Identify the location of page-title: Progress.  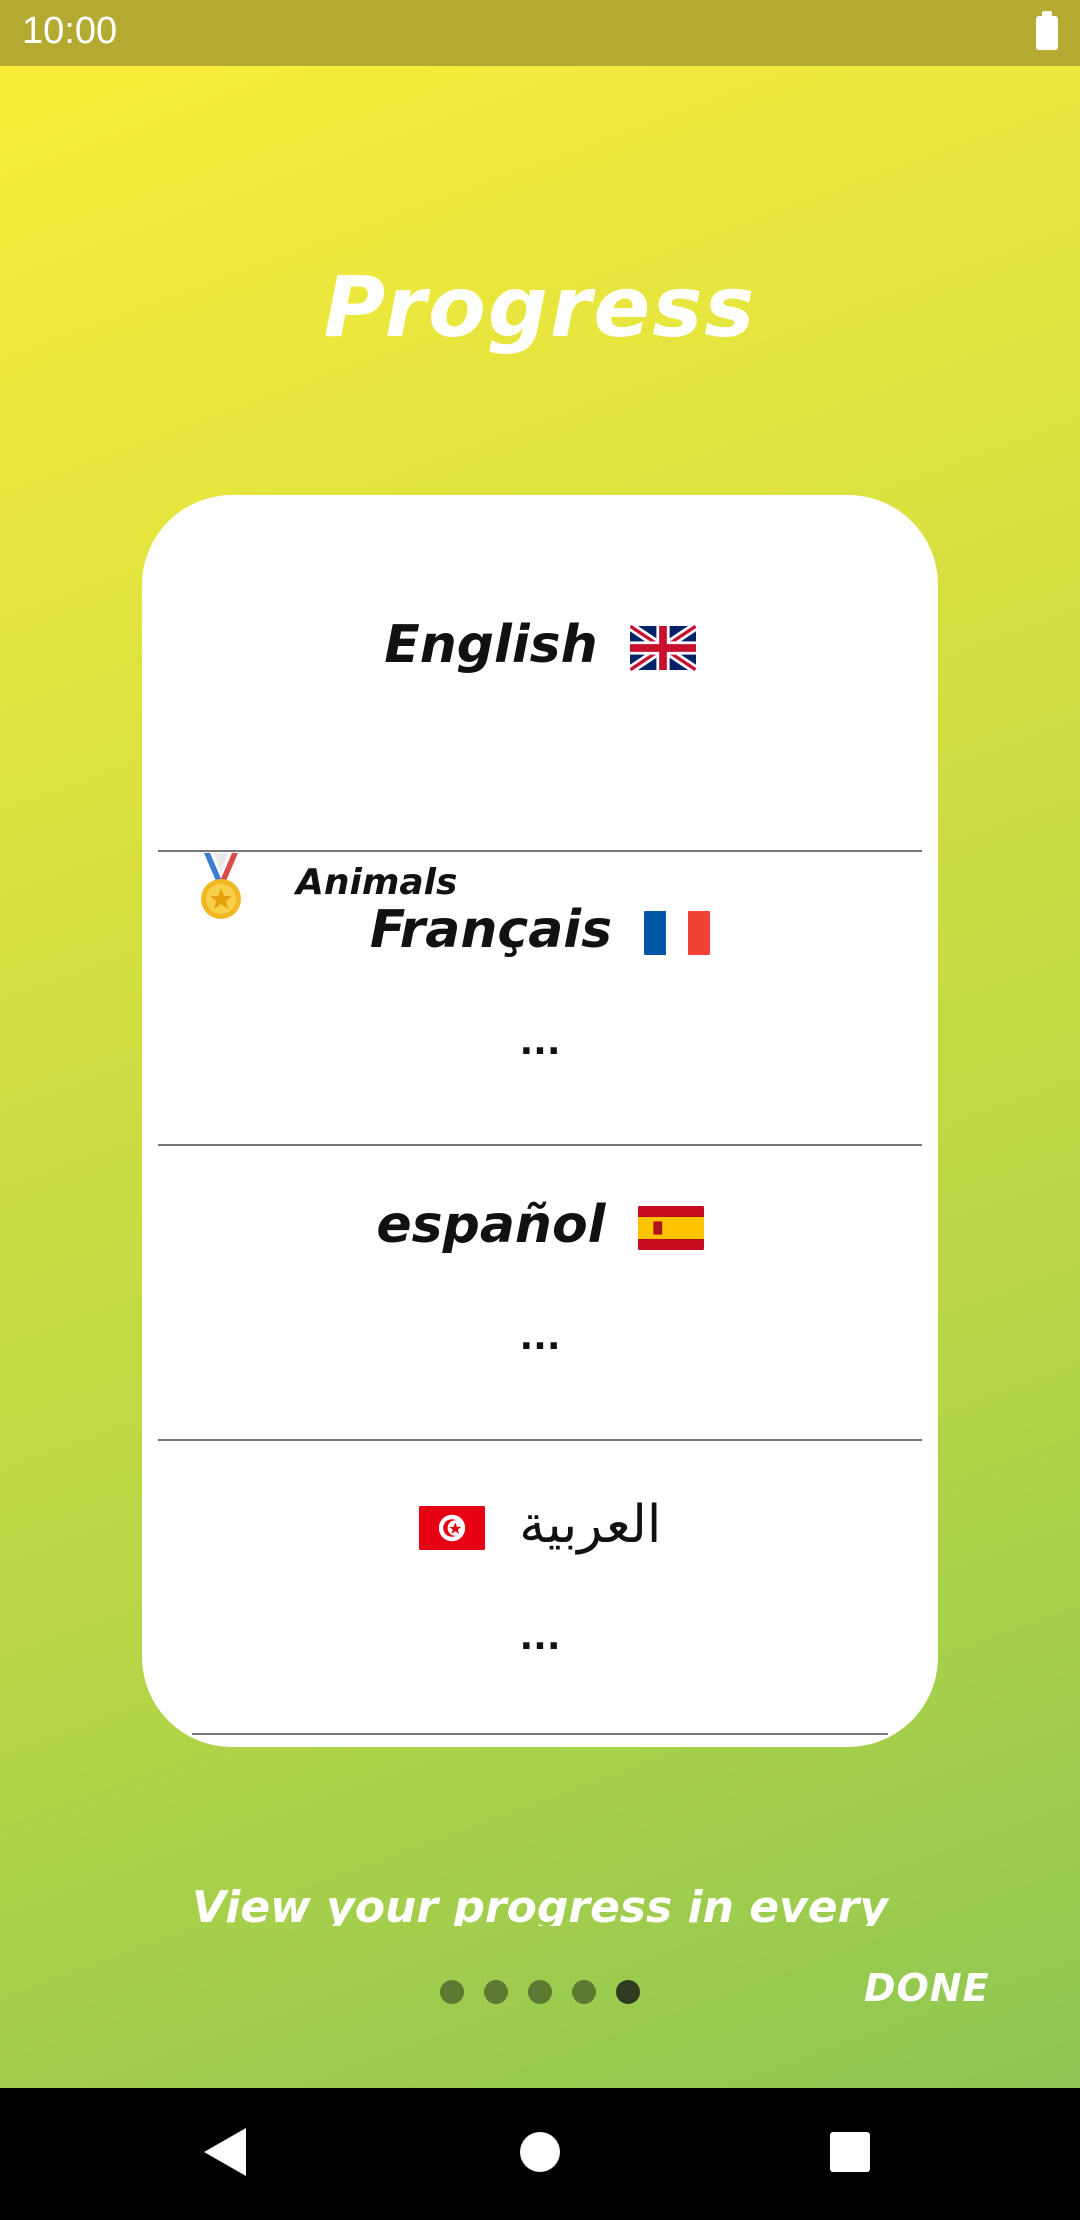
(540, 307).